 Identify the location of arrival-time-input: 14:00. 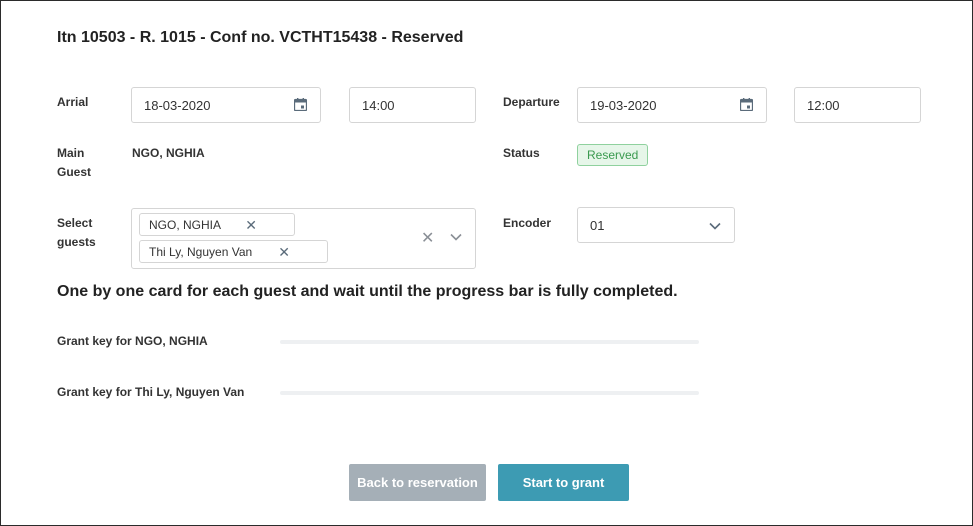
(412, 105).